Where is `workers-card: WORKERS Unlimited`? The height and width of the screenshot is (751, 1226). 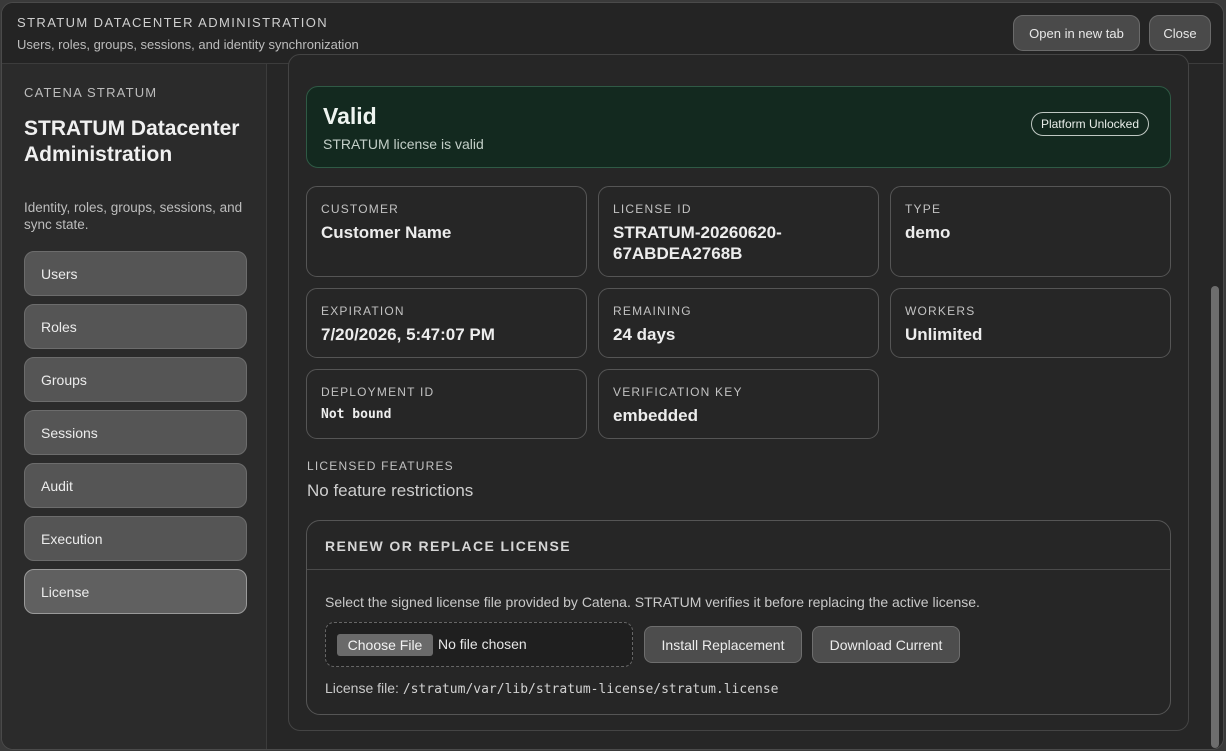 workers-card: WORKERS Unlimited is located at coordinates (1030, 323).